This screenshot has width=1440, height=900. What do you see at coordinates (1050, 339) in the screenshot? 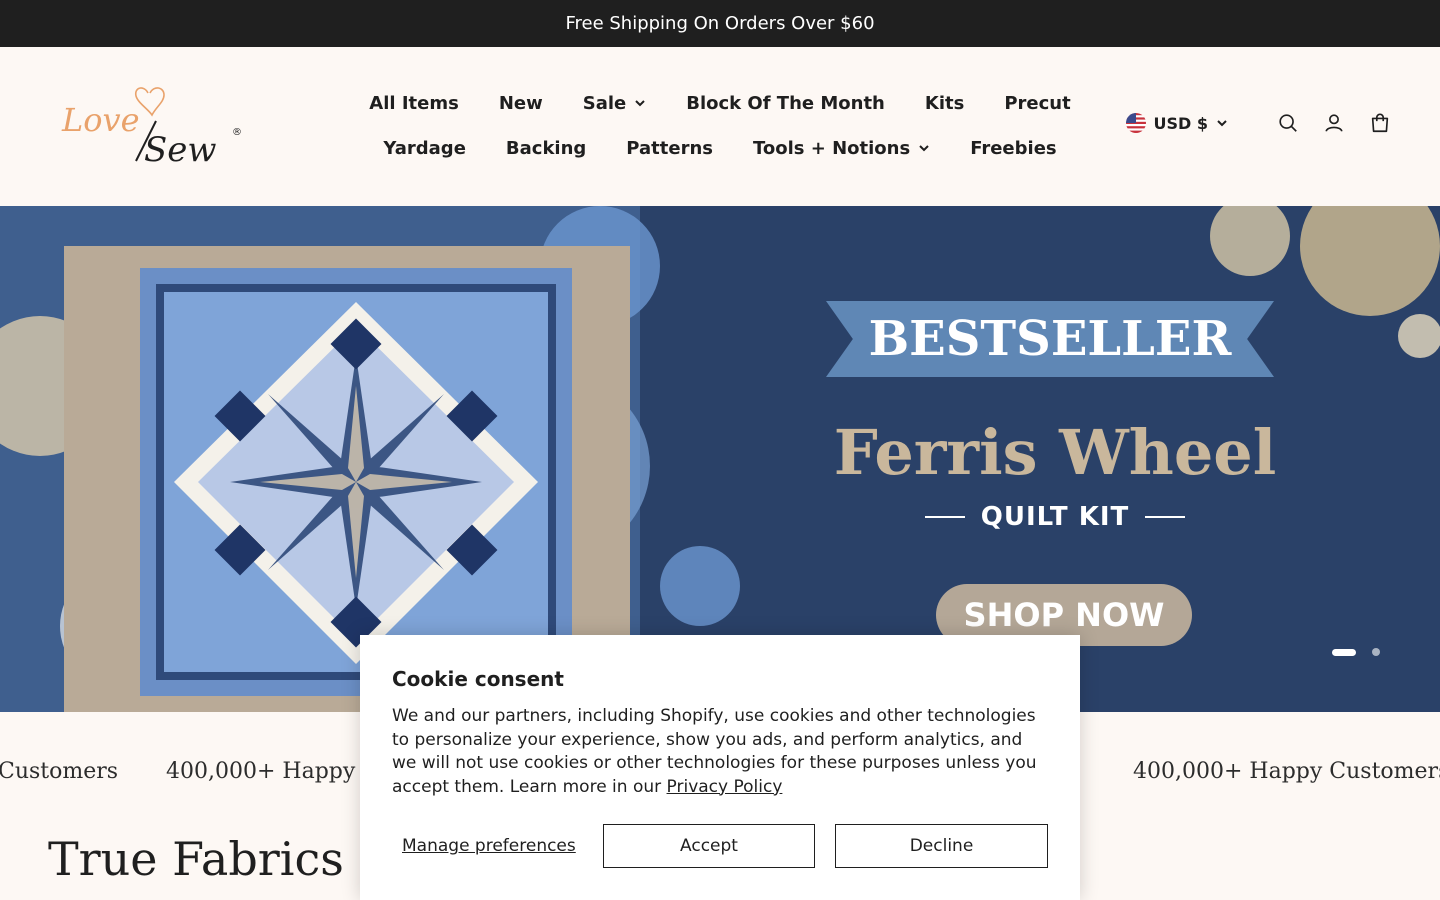
I see `bestseller-ribbon: BESTSELLER` at bounding box center [1050, 339].